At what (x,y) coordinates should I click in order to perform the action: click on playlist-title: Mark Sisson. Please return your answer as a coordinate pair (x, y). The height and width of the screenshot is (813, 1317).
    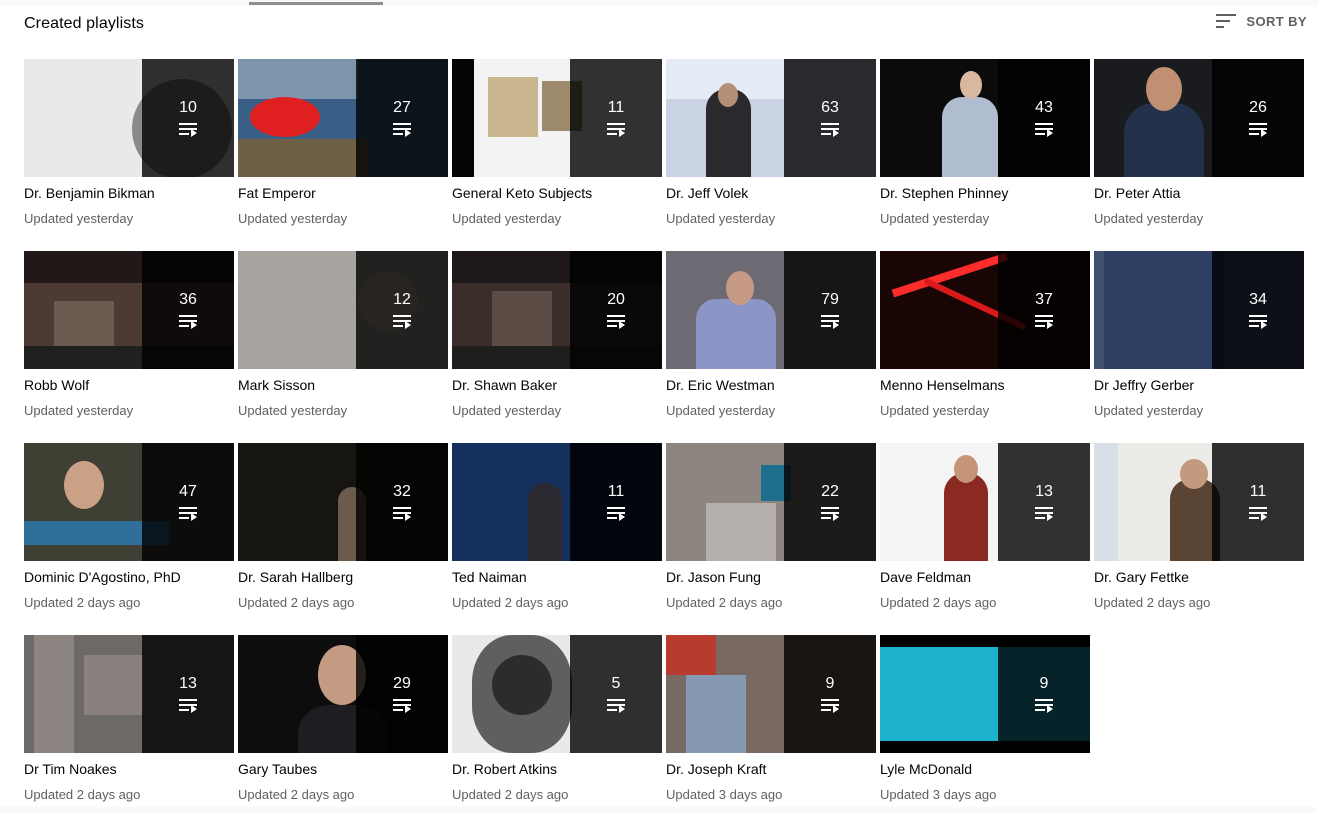
    Looking at the image, I should click on (343, 385).